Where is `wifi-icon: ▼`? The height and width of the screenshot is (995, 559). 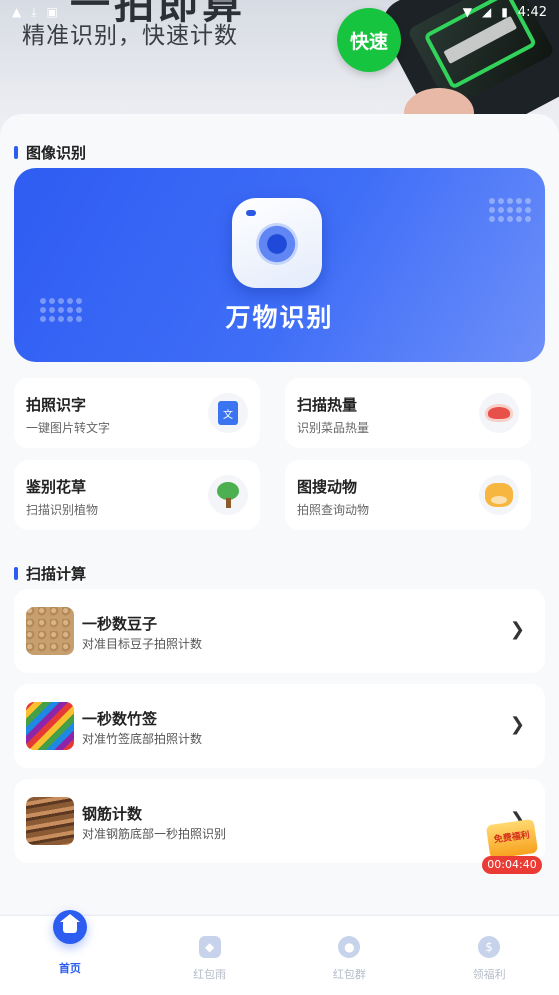 wifi-icon: ▼ is located at coordinates (467, 12).